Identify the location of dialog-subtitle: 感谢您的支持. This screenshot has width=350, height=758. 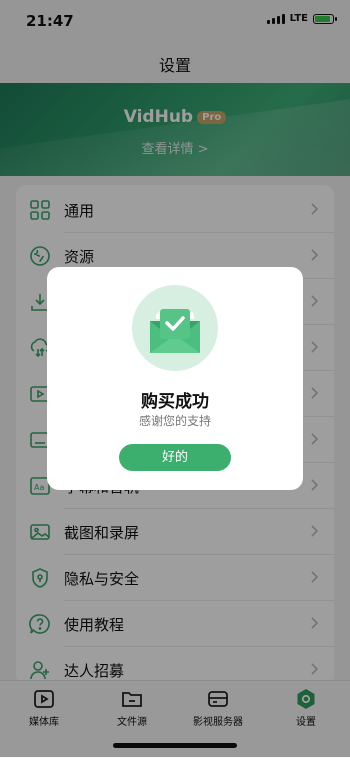
(174, 421).